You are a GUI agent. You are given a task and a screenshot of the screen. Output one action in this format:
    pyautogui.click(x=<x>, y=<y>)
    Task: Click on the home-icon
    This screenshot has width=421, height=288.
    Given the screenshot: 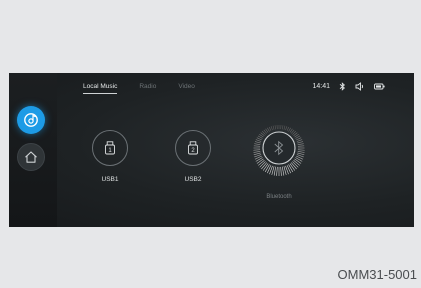 What is the action you would take?
    pyautogui.click(x=31, y=157)
    